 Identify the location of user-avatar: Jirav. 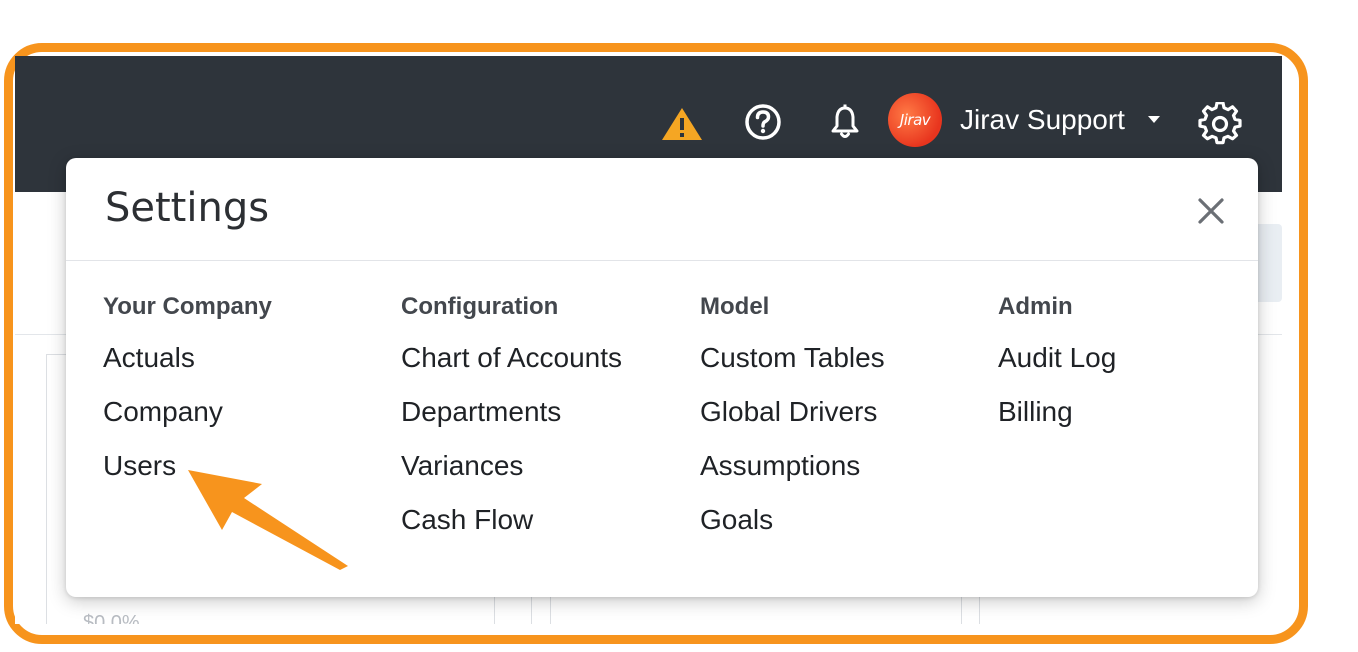
(915, 120).